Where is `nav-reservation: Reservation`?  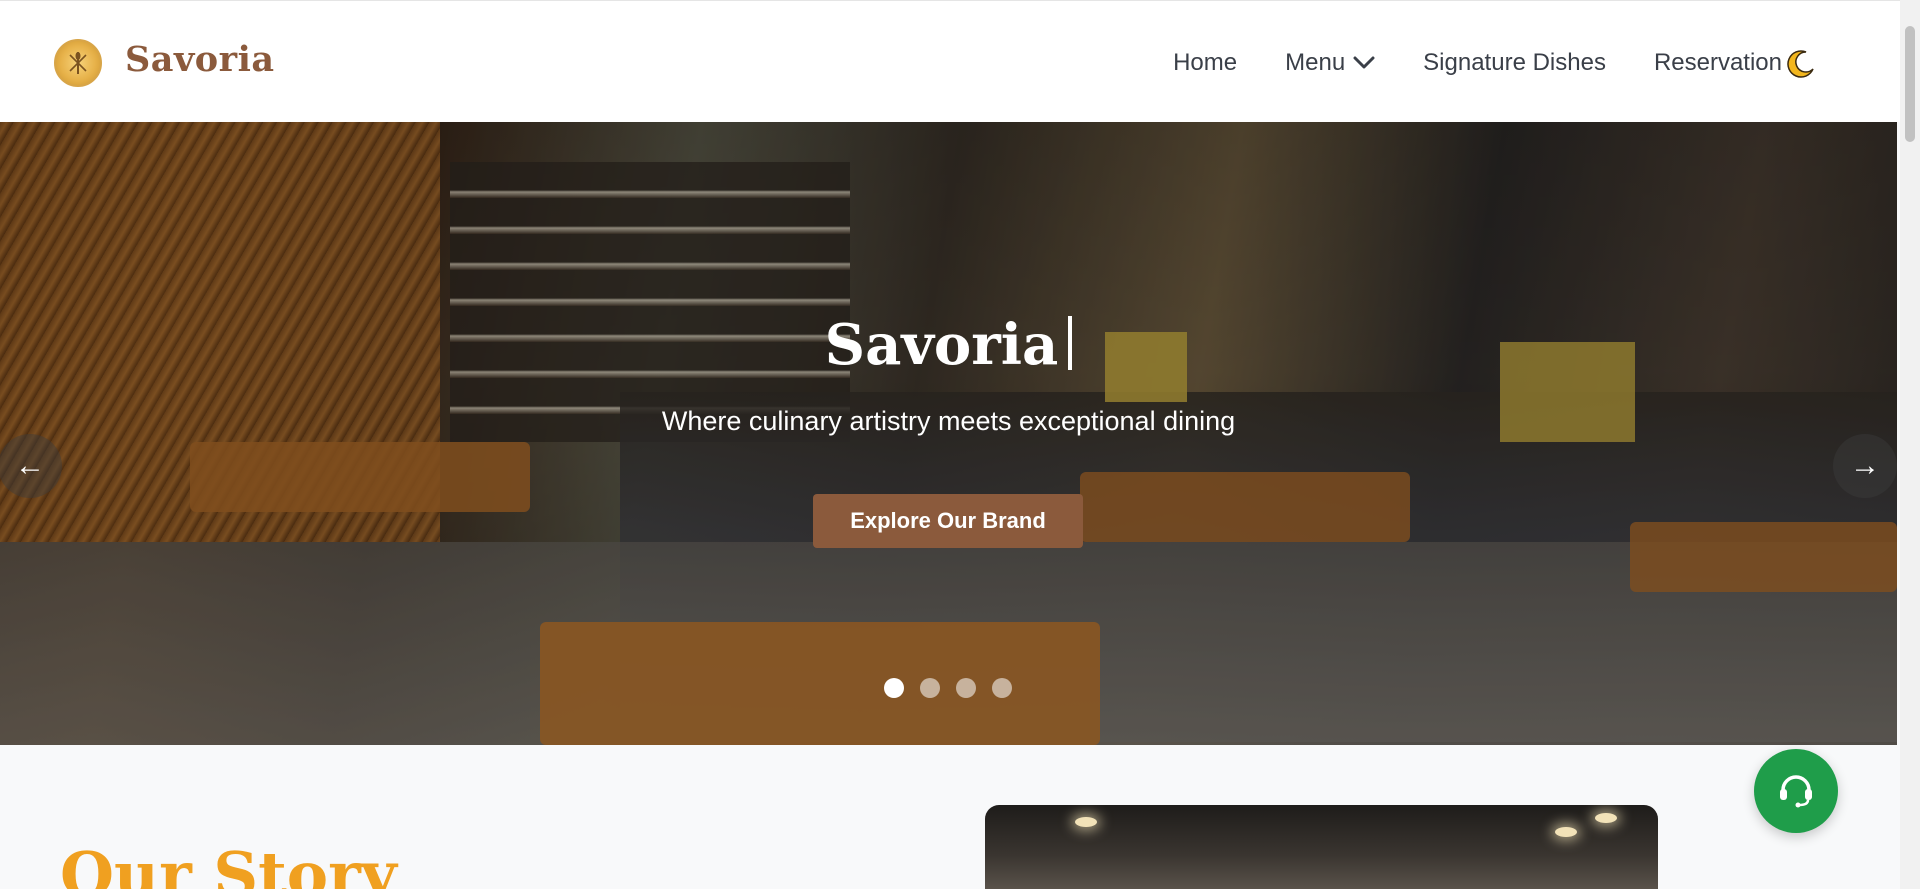 nav-reservation: Reservation is located at coordinates (1718, 63).